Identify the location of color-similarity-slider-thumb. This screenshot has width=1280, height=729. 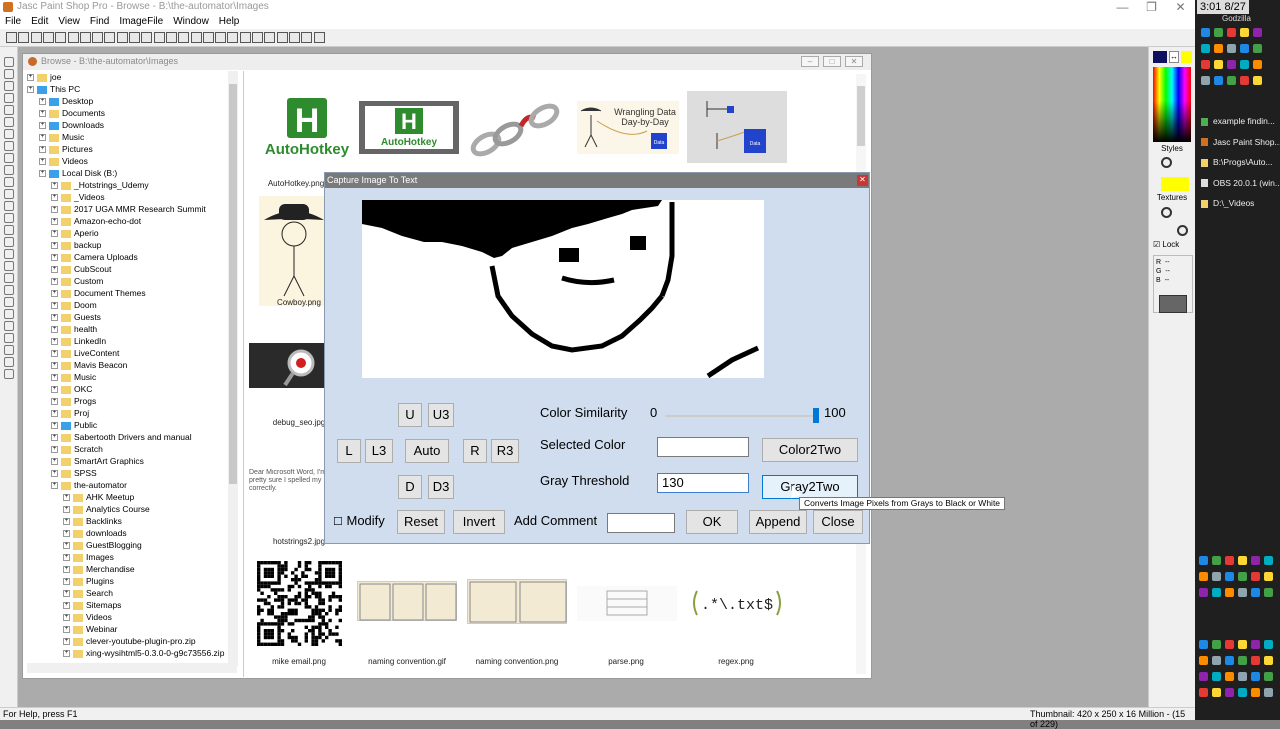
(816, 415).